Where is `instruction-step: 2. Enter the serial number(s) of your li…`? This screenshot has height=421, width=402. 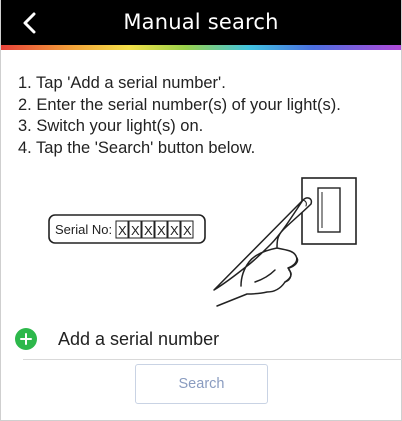 instruction-step: 2. Enter the serial number(s) of your li… is located at coordinates (179, 104).